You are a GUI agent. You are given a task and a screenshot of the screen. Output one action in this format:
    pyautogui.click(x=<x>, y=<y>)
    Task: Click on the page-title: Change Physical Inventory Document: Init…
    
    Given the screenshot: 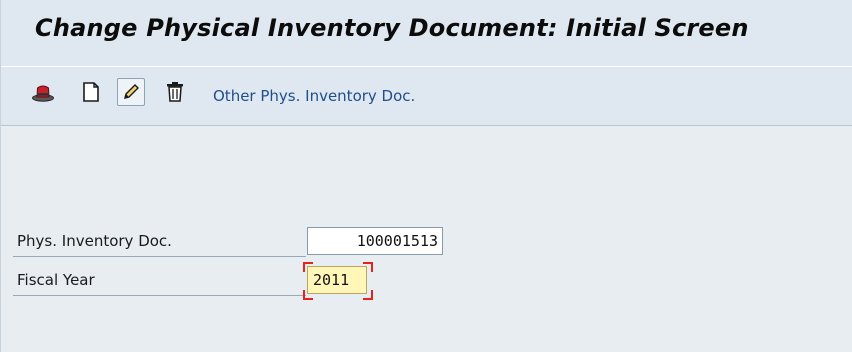 What is the action you would take?
    pyautogui.click(x=392, y=28)
    